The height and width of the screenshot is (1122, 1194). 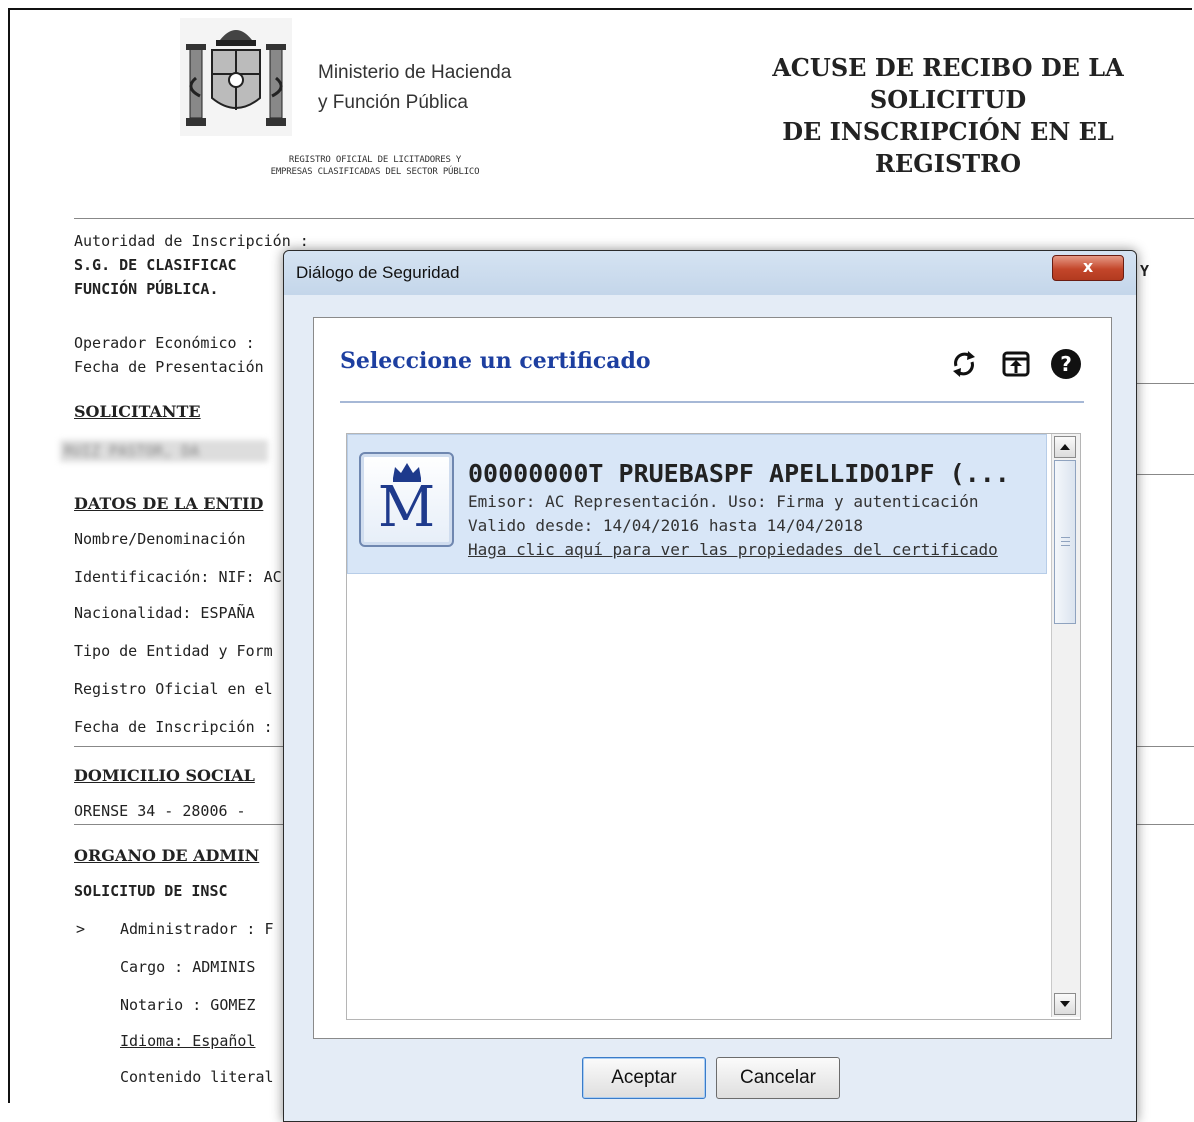 I want to click on nacionalidad-label: Nacionalidad: ESPAÑA, so click(x=164, y=613).